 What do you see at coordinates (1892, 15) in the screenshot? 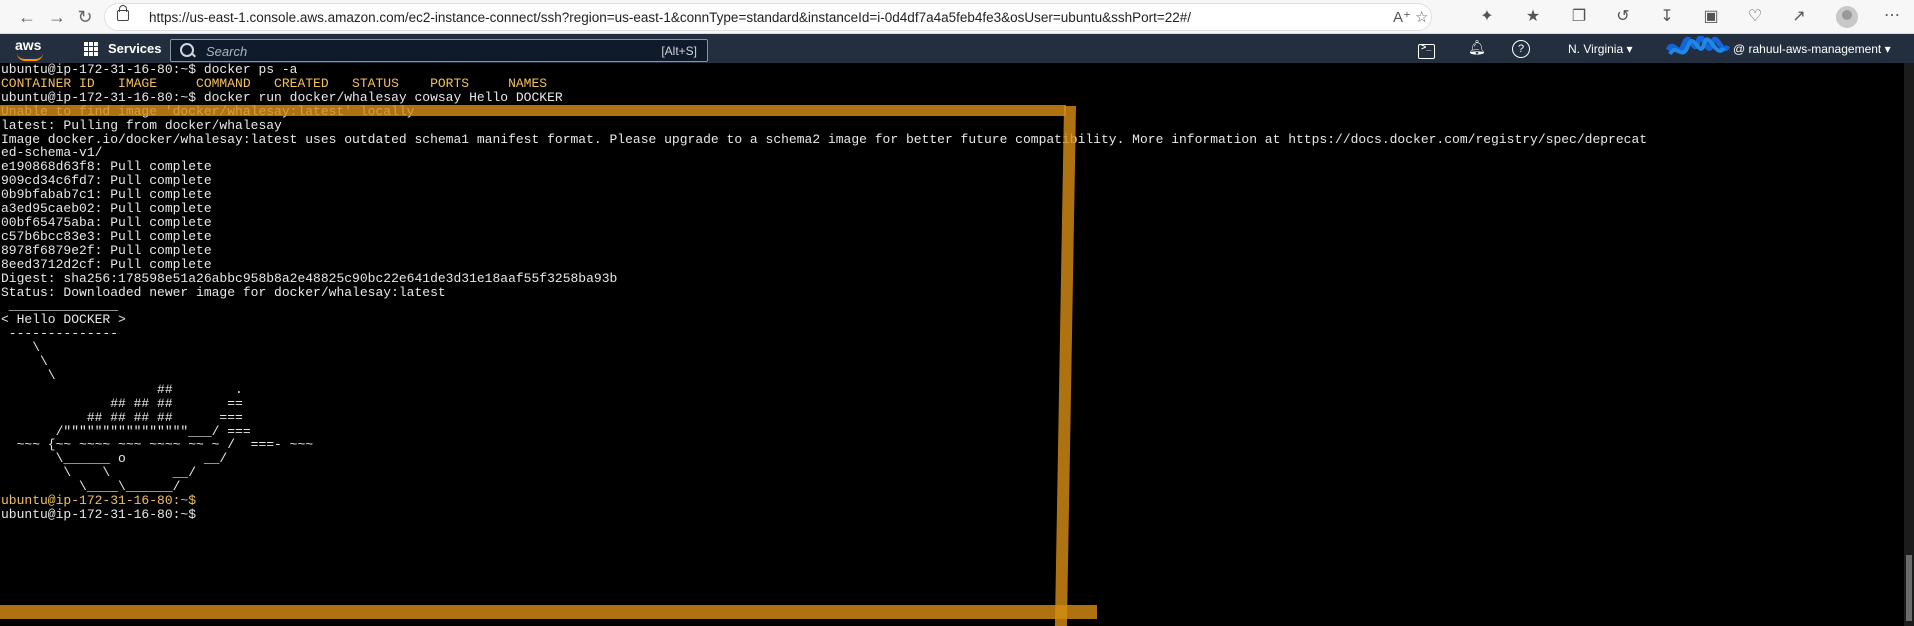
I see `more-menu-icon: ⋯` at bounding box center [1892, 15].